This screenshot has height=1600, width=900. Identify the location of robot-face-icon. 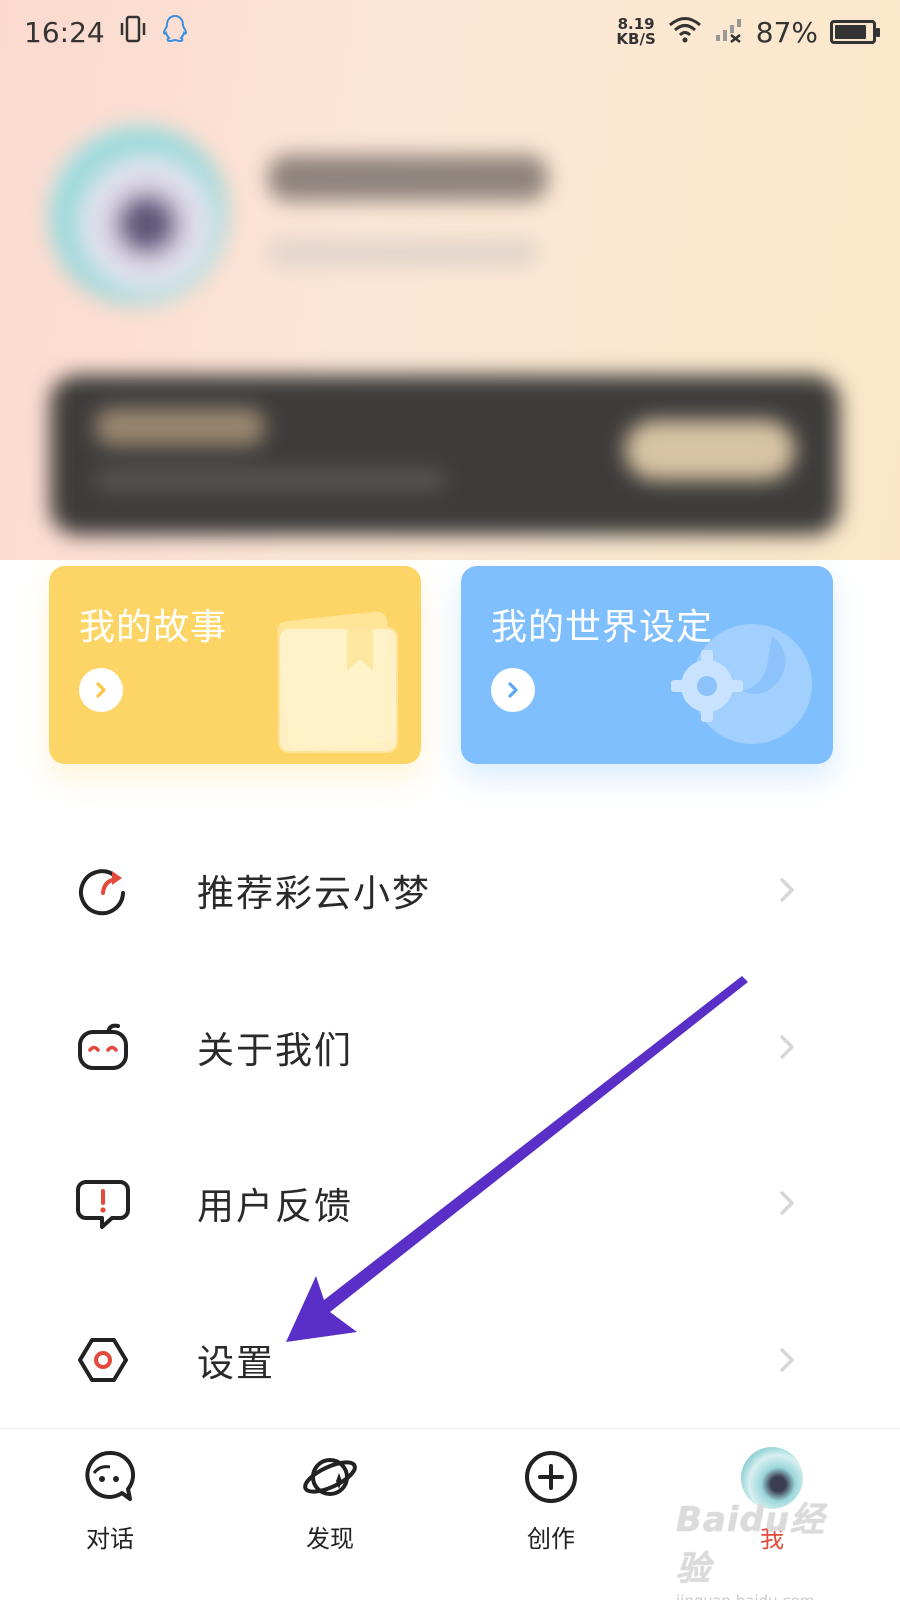
(103, 1046).